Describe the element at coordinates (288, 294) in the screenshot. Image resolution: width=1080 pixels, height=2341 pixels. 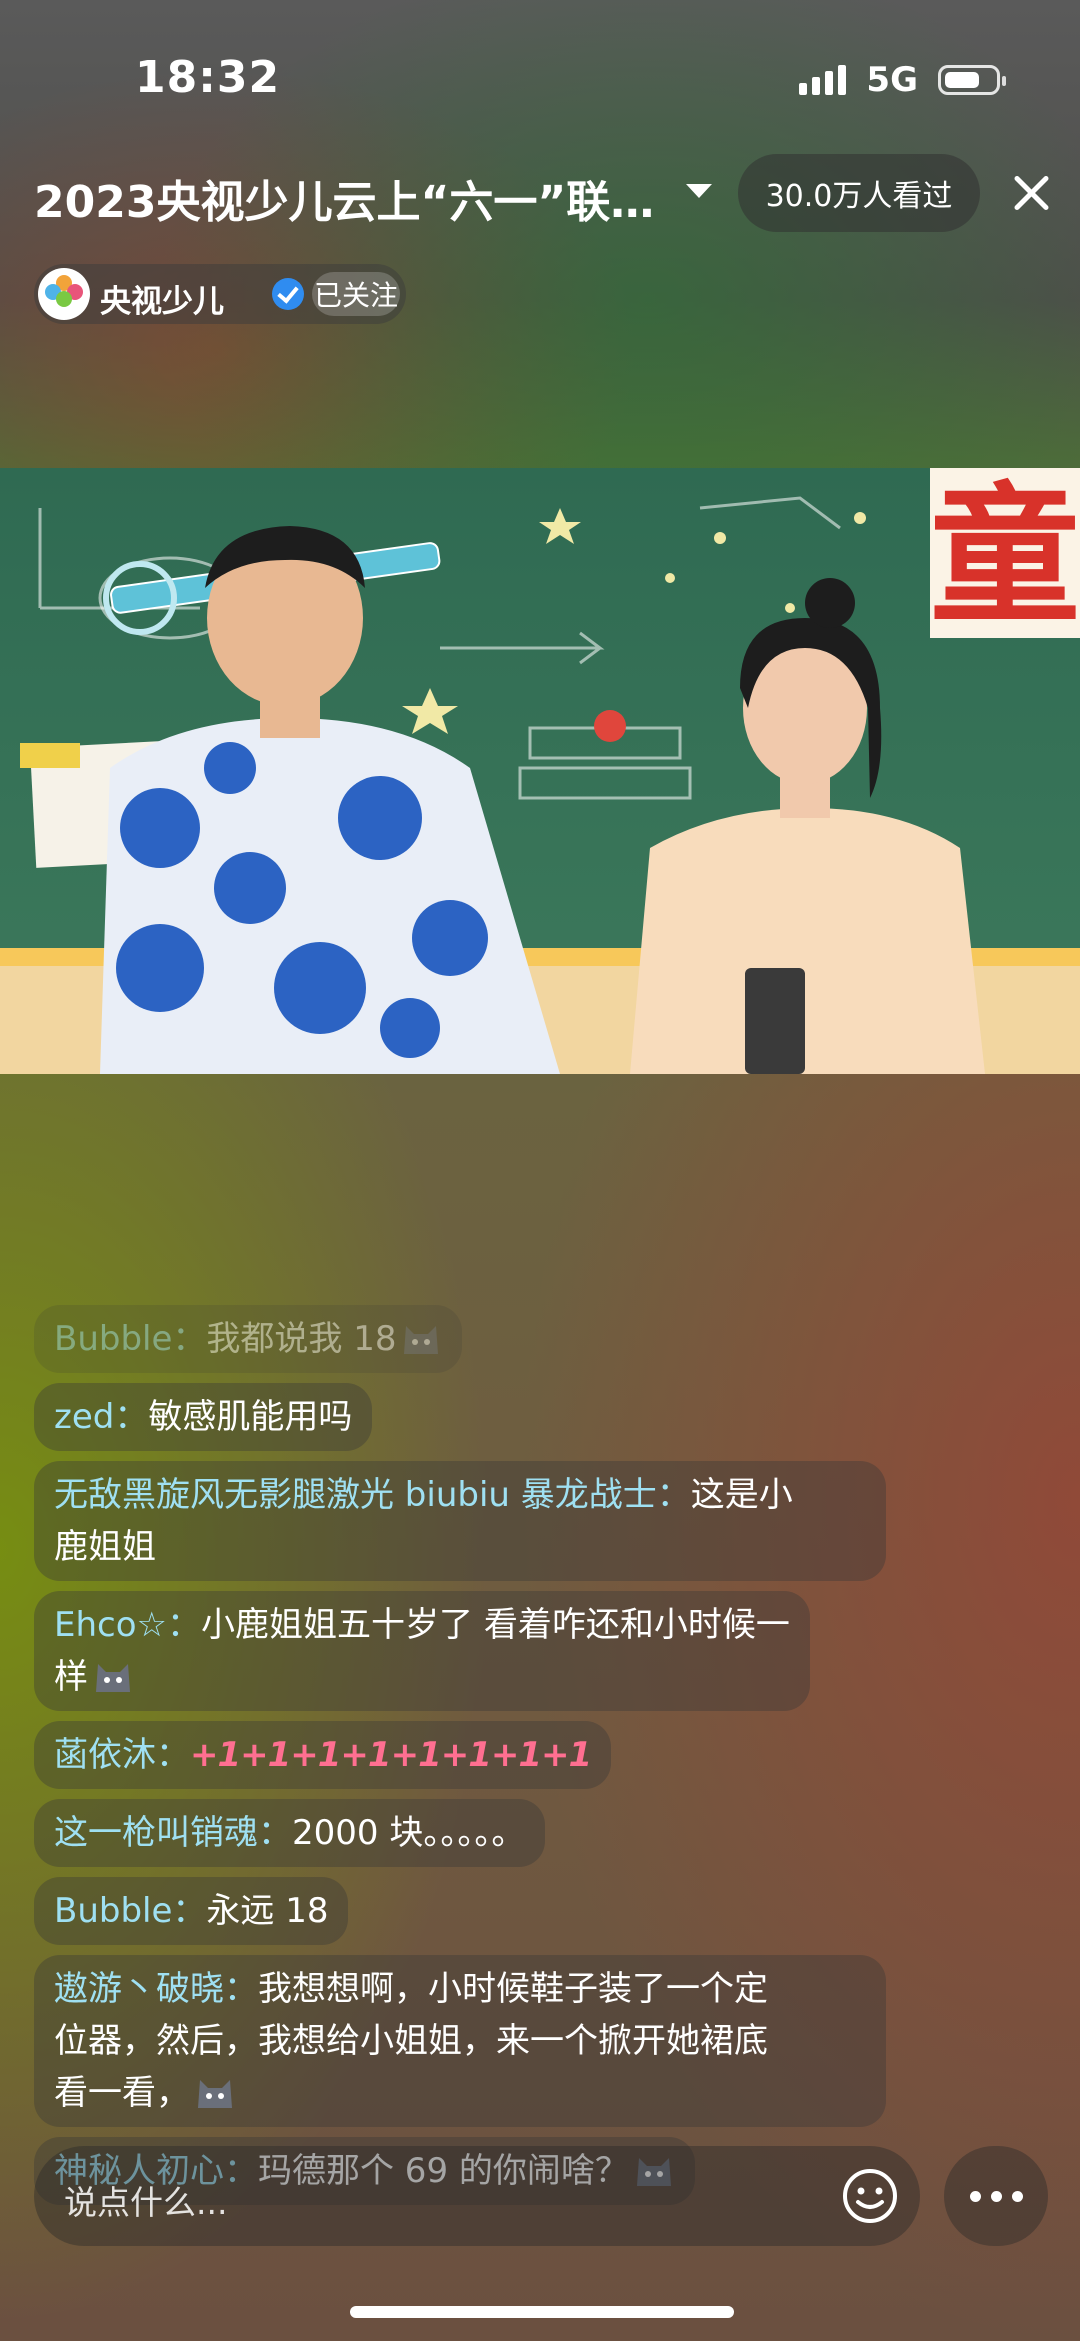
I see `verified-icon` at that location.